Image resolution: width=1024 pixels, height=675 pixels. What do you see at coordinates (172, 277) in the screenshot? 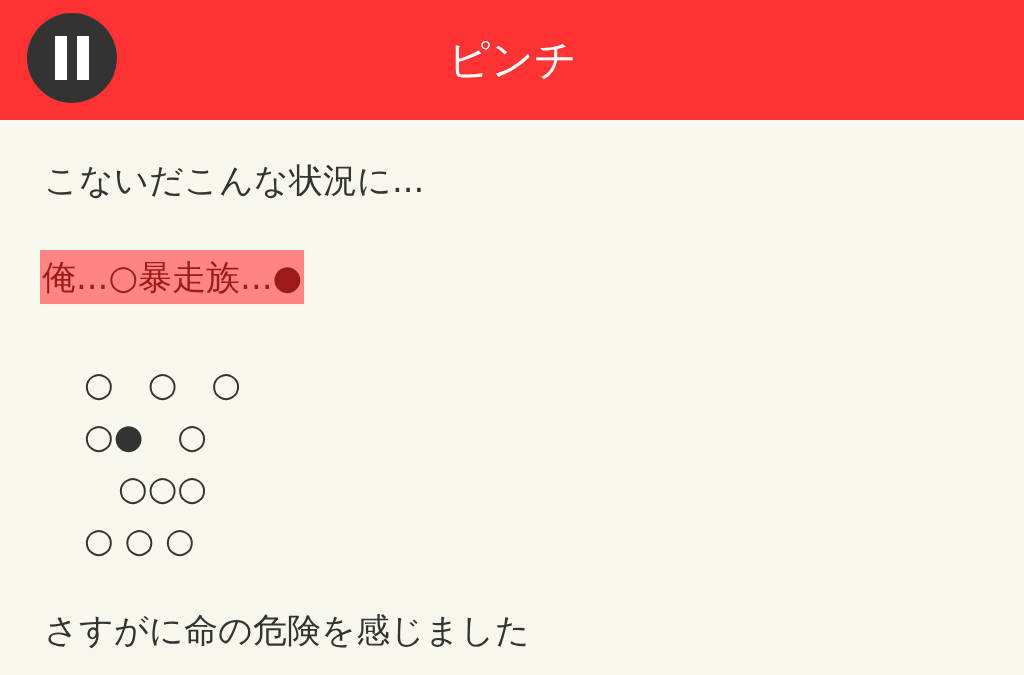
I see `highlighted-text: 俺...○暴走族...●` at bounding box center [172, 277].